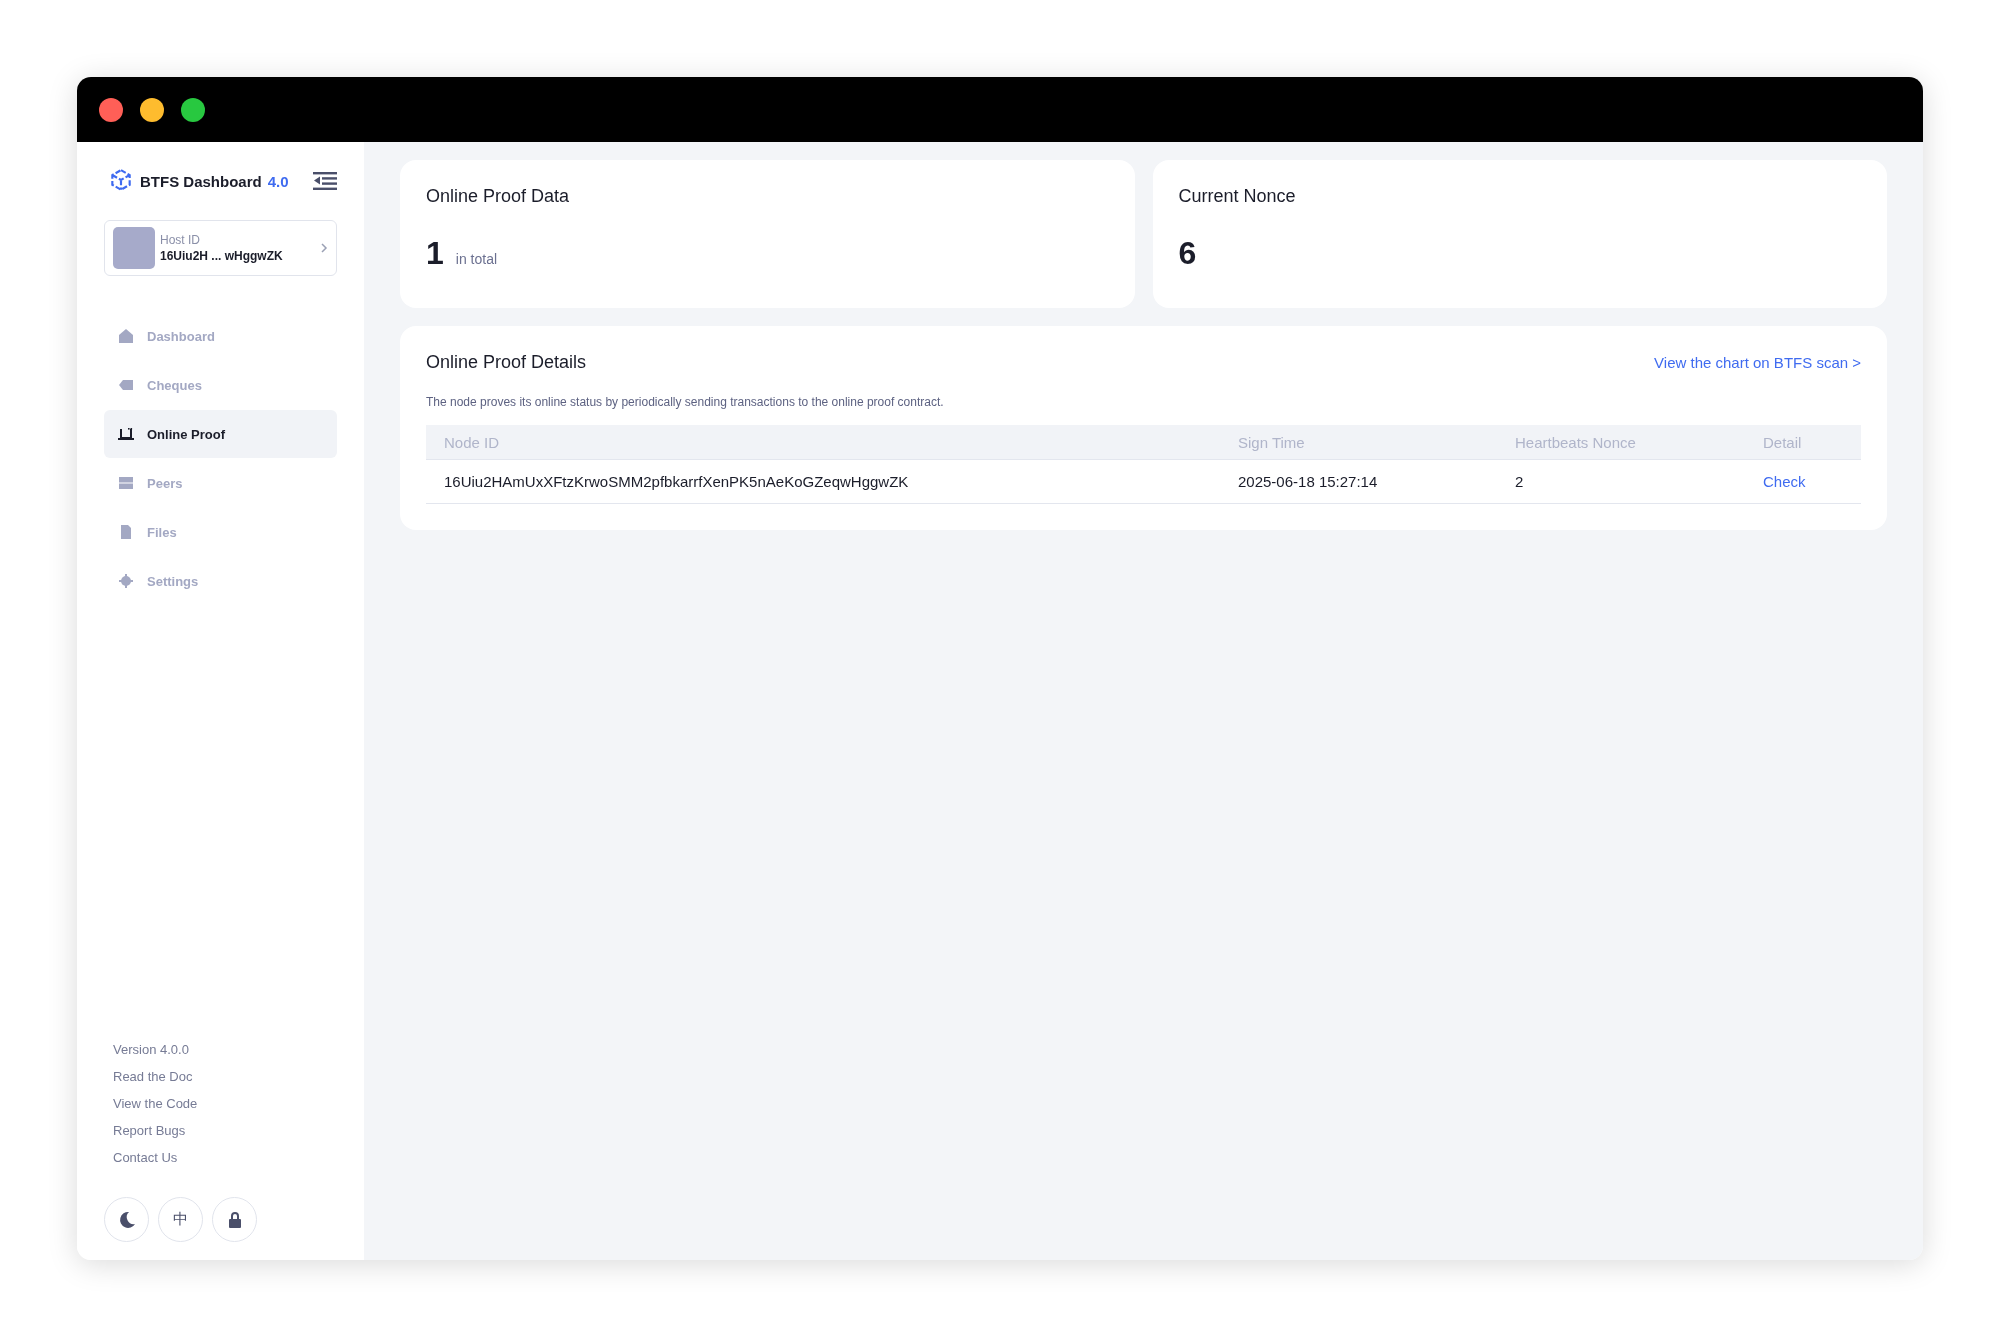  Describe the element at coordinates (220, 385) in the screenshot. I see `nav-item: Cheques` at that location.